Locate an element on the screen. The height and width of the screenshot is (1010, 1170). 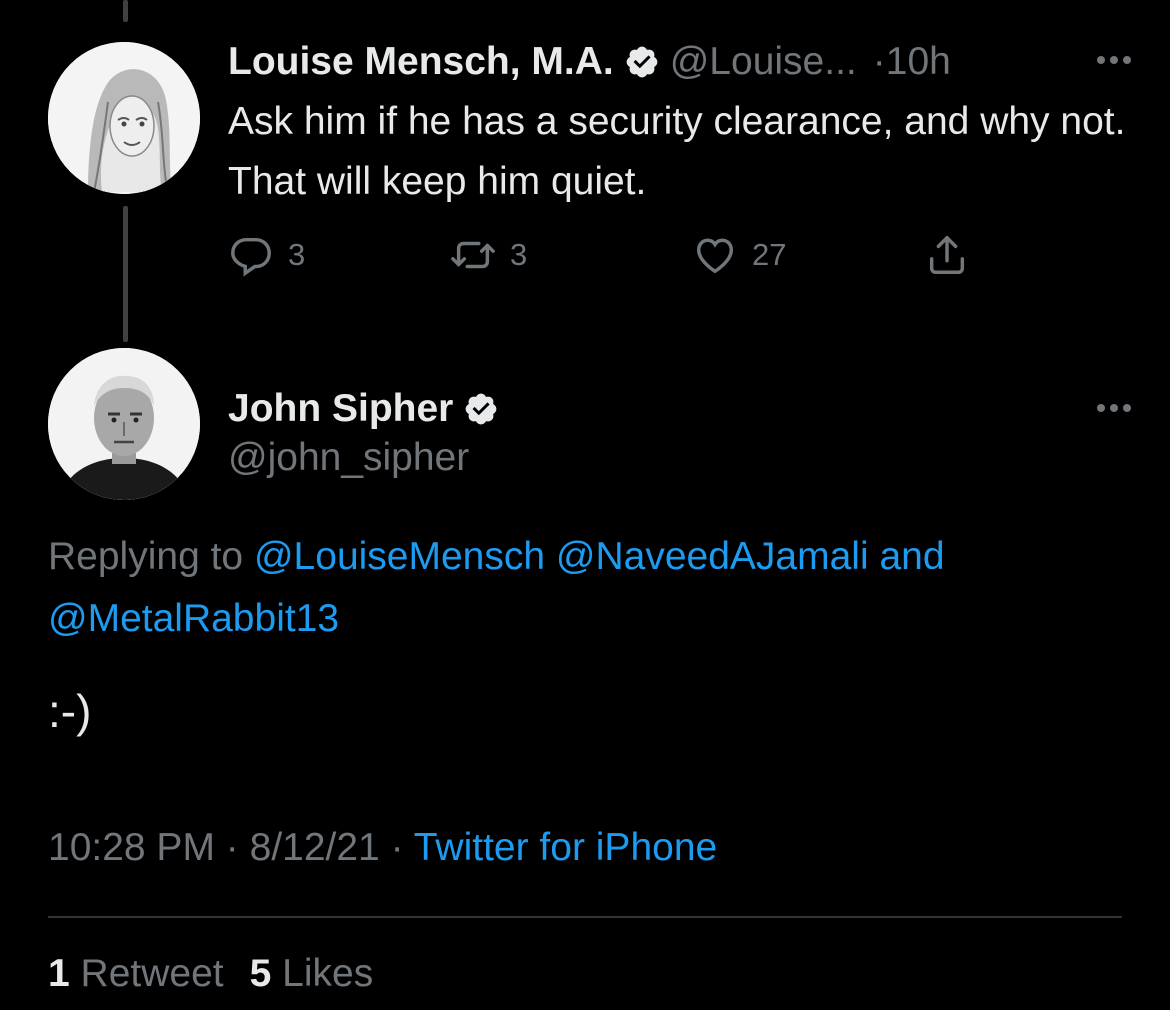
tweet-source-link: Twitter for iPhone is located at coordinates (565, 847).